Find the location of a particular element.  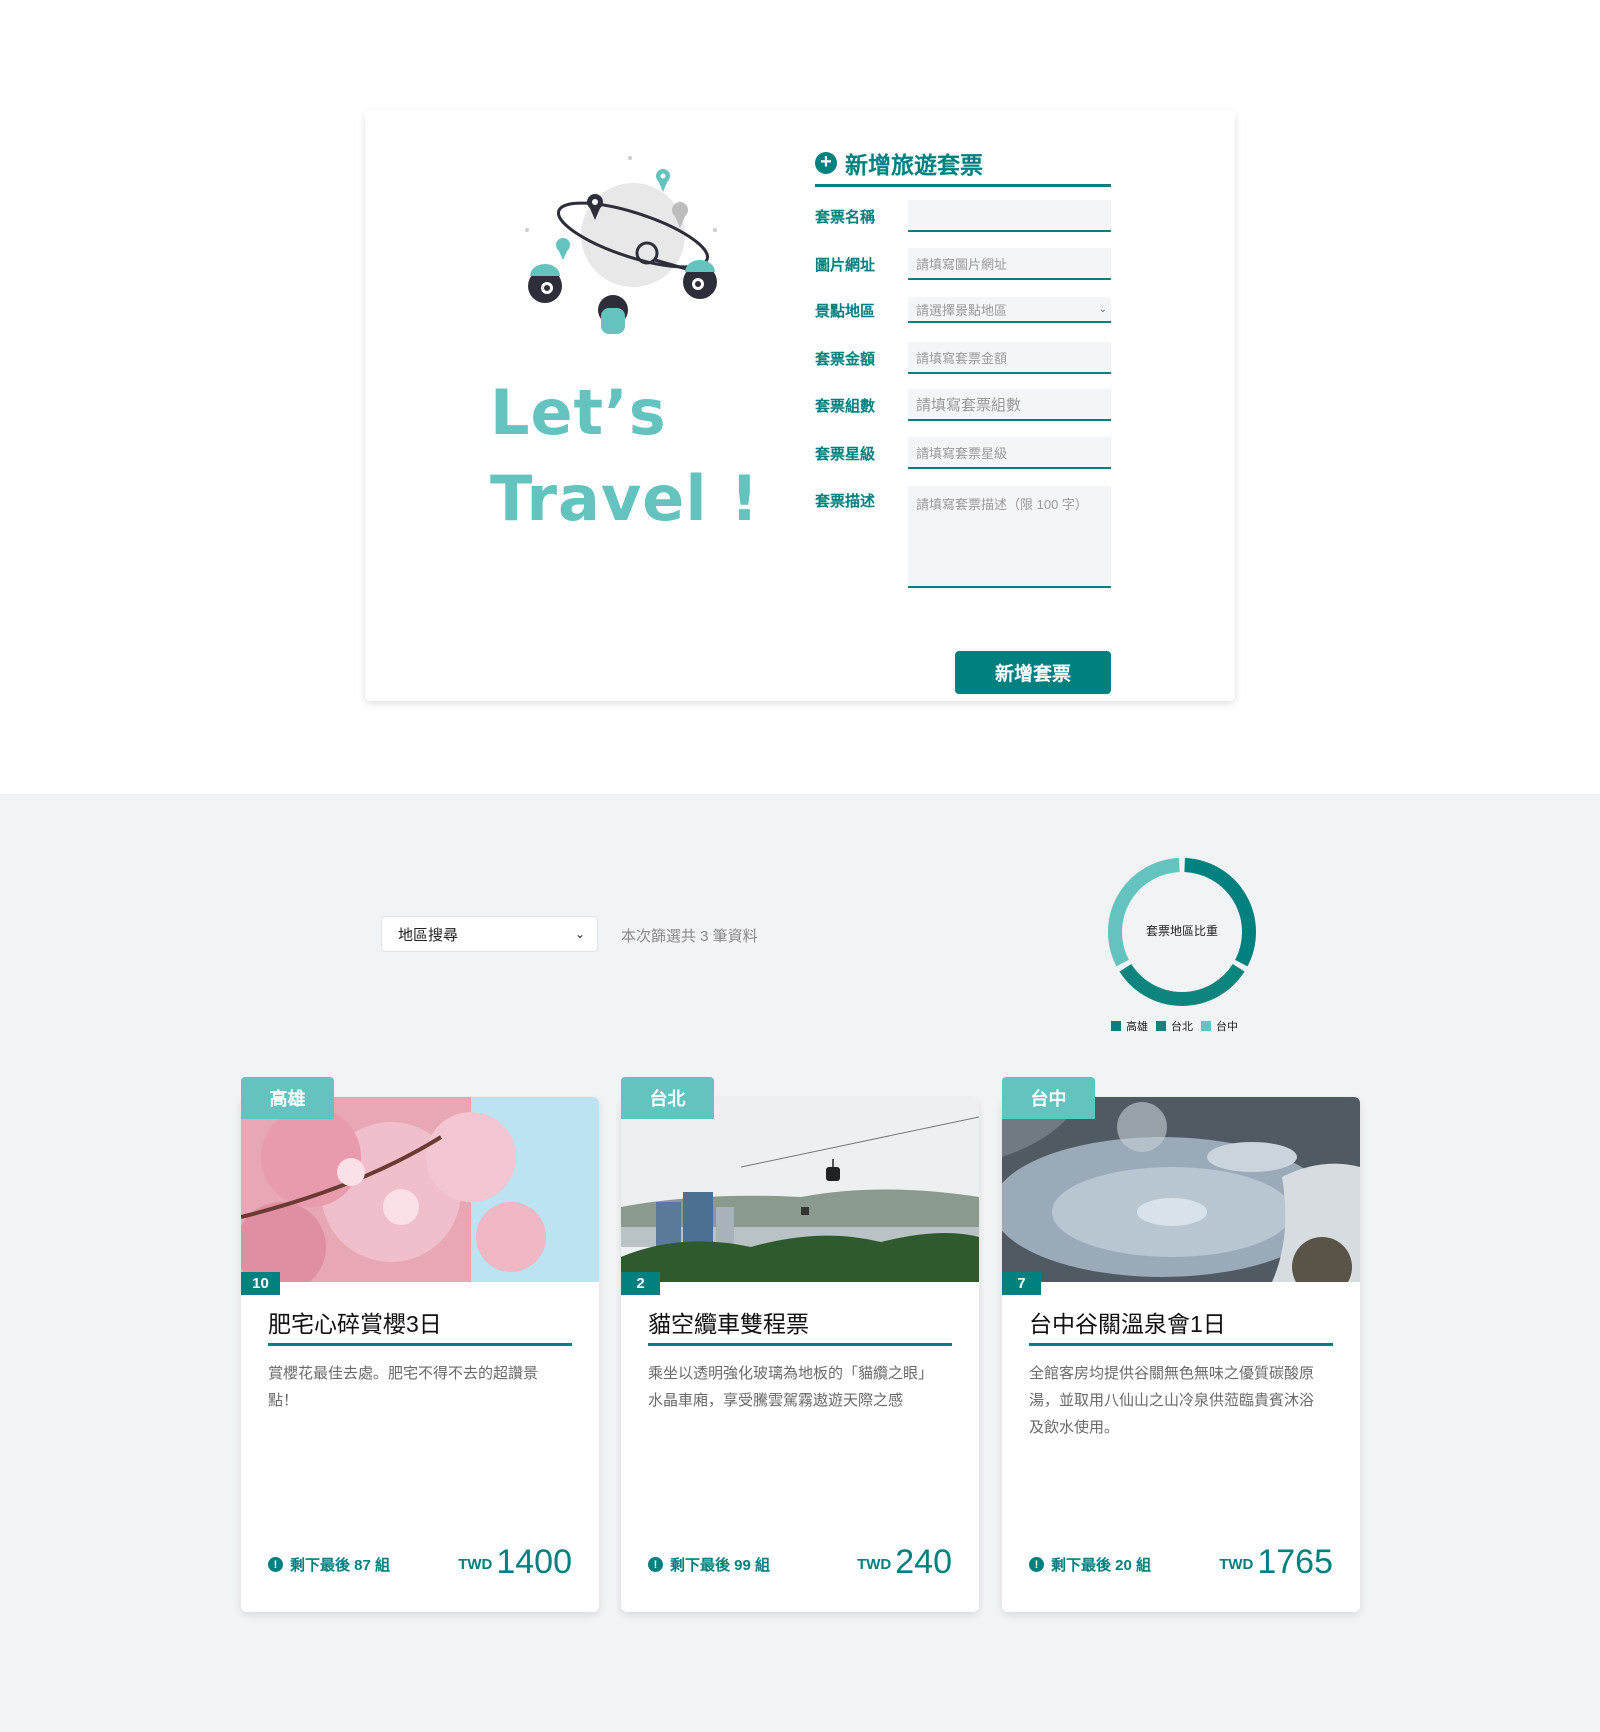

remaining-groups: ! 剩下最後 99 組 is located at coordinates (709, 1567).